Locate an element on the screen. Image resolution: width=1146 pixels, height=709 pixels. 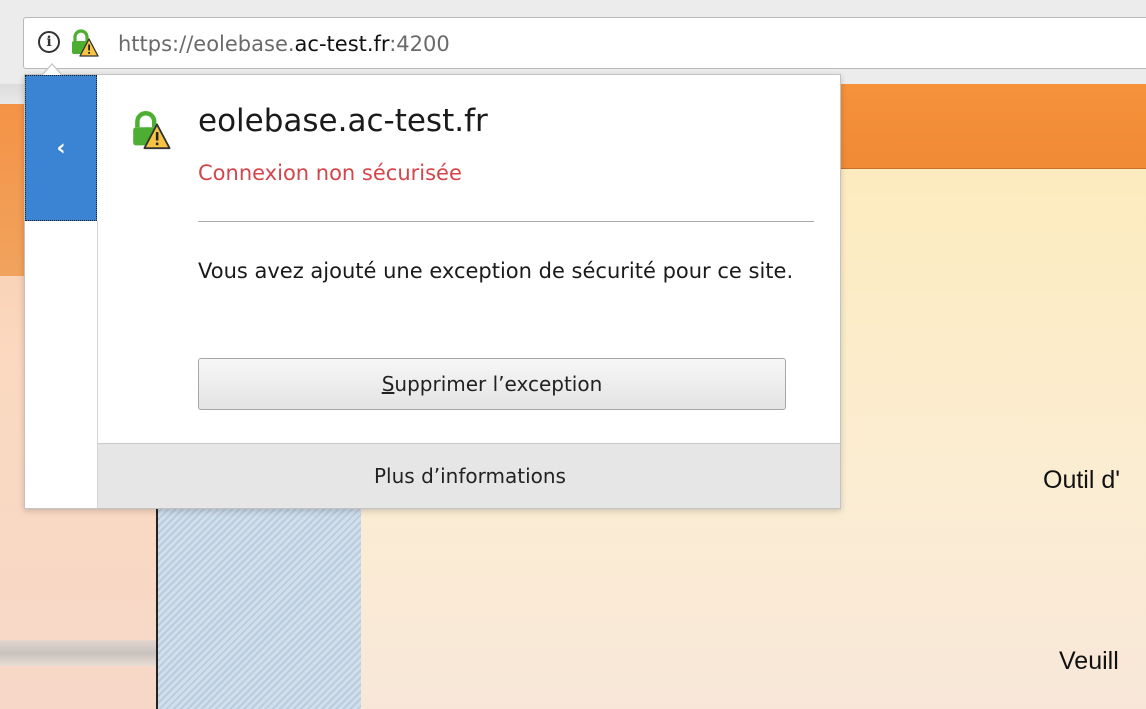
more-info-button: Plus d’informations is located at coordinates (469, 475).